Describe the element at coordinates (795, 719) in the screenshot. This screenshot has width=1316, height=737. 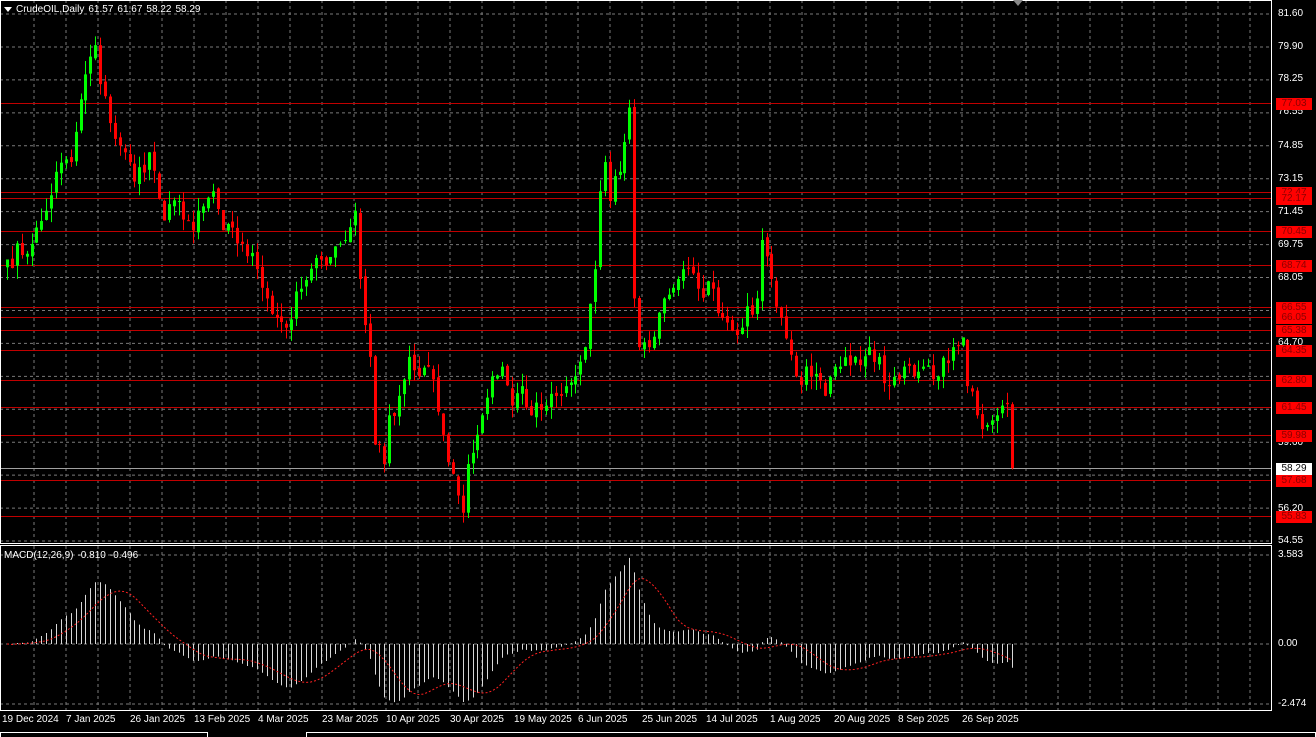
I see `date-axis-label: 1 Aug 2025` at that location.